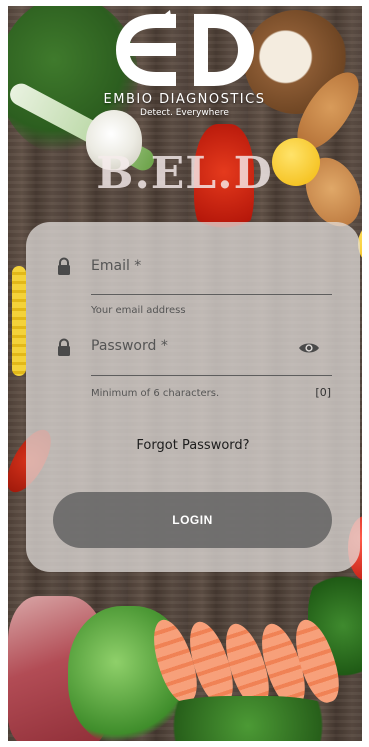  I want to click on login-button: LOGIN, so click(192, 520).